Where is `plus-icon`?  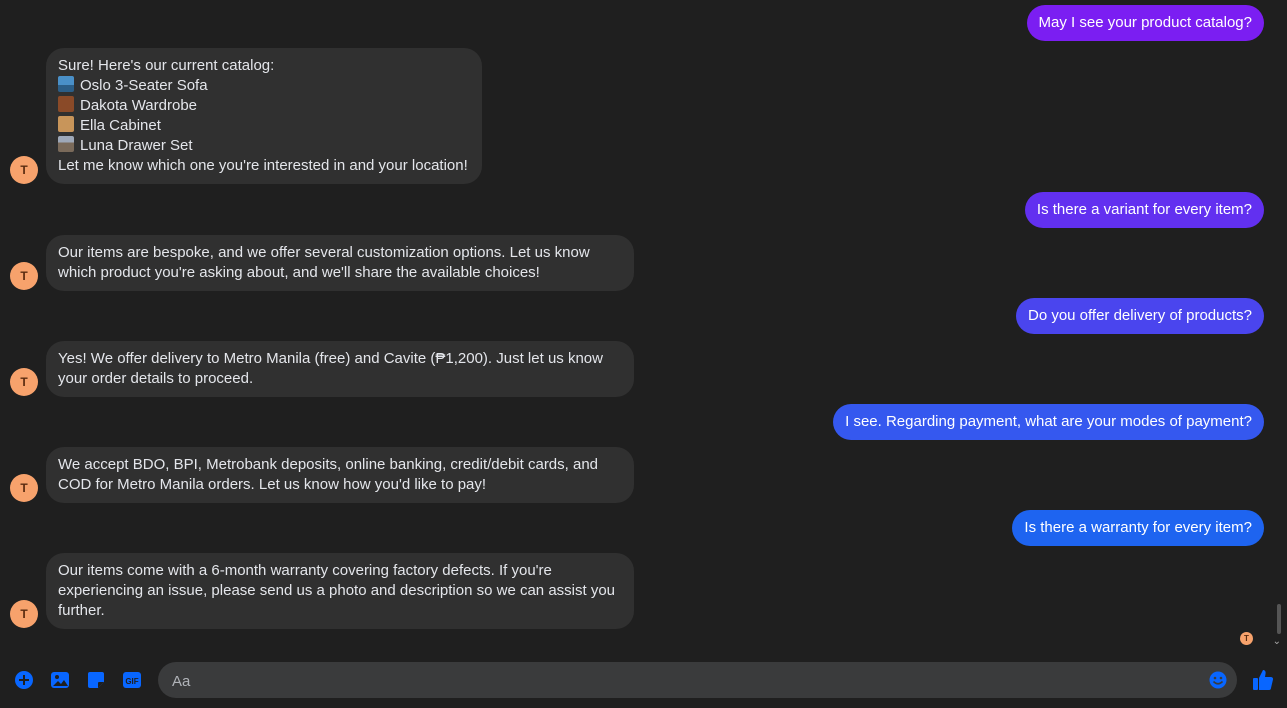
plus-icon is located at coordinates (24, 680).